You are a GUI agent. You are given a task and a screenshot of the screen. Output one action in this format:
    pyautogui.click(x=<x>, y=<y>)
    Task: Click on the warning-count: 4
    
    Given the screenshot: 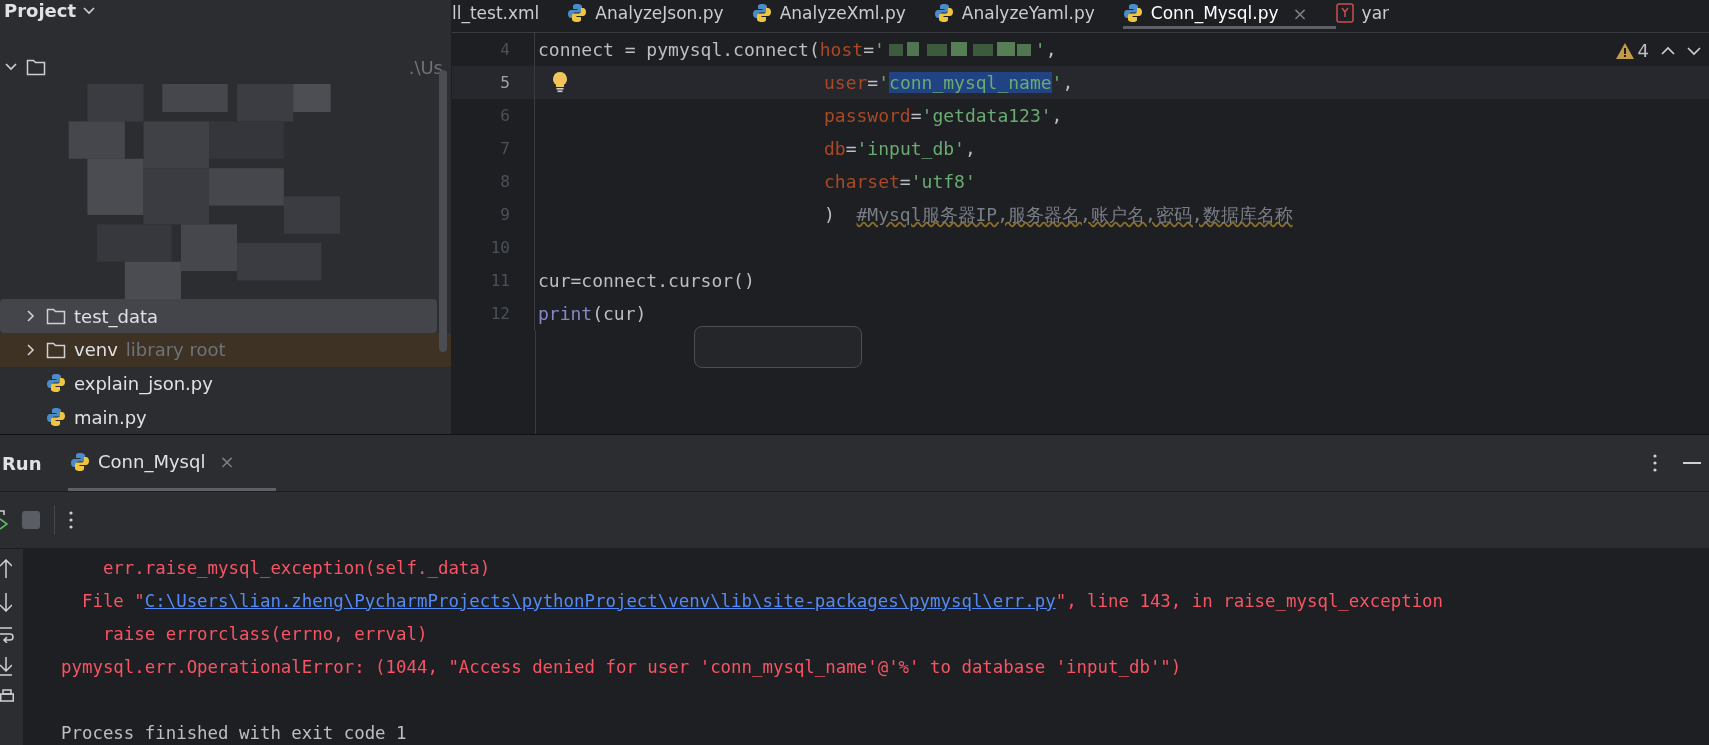 What is the action you would take?
    pyautogui.click(x=1632, y=50)
    